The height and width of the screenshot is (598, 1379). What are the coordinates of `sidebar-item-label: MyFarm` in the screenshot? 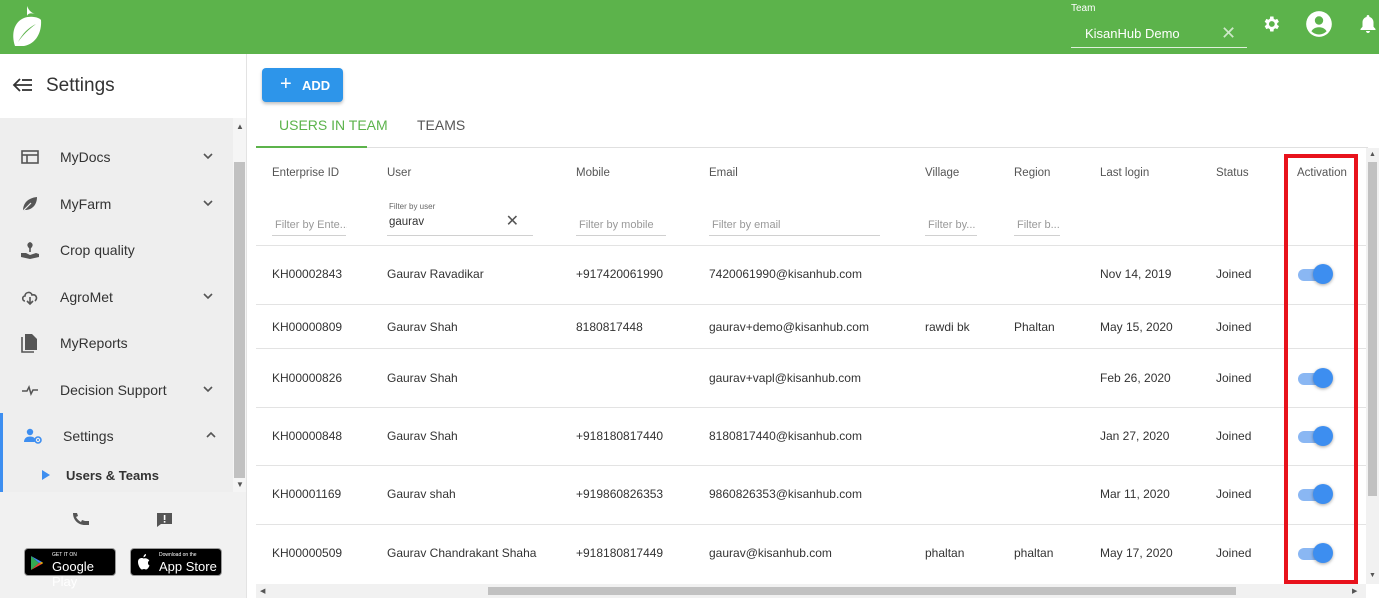 It's located at (86, 204).